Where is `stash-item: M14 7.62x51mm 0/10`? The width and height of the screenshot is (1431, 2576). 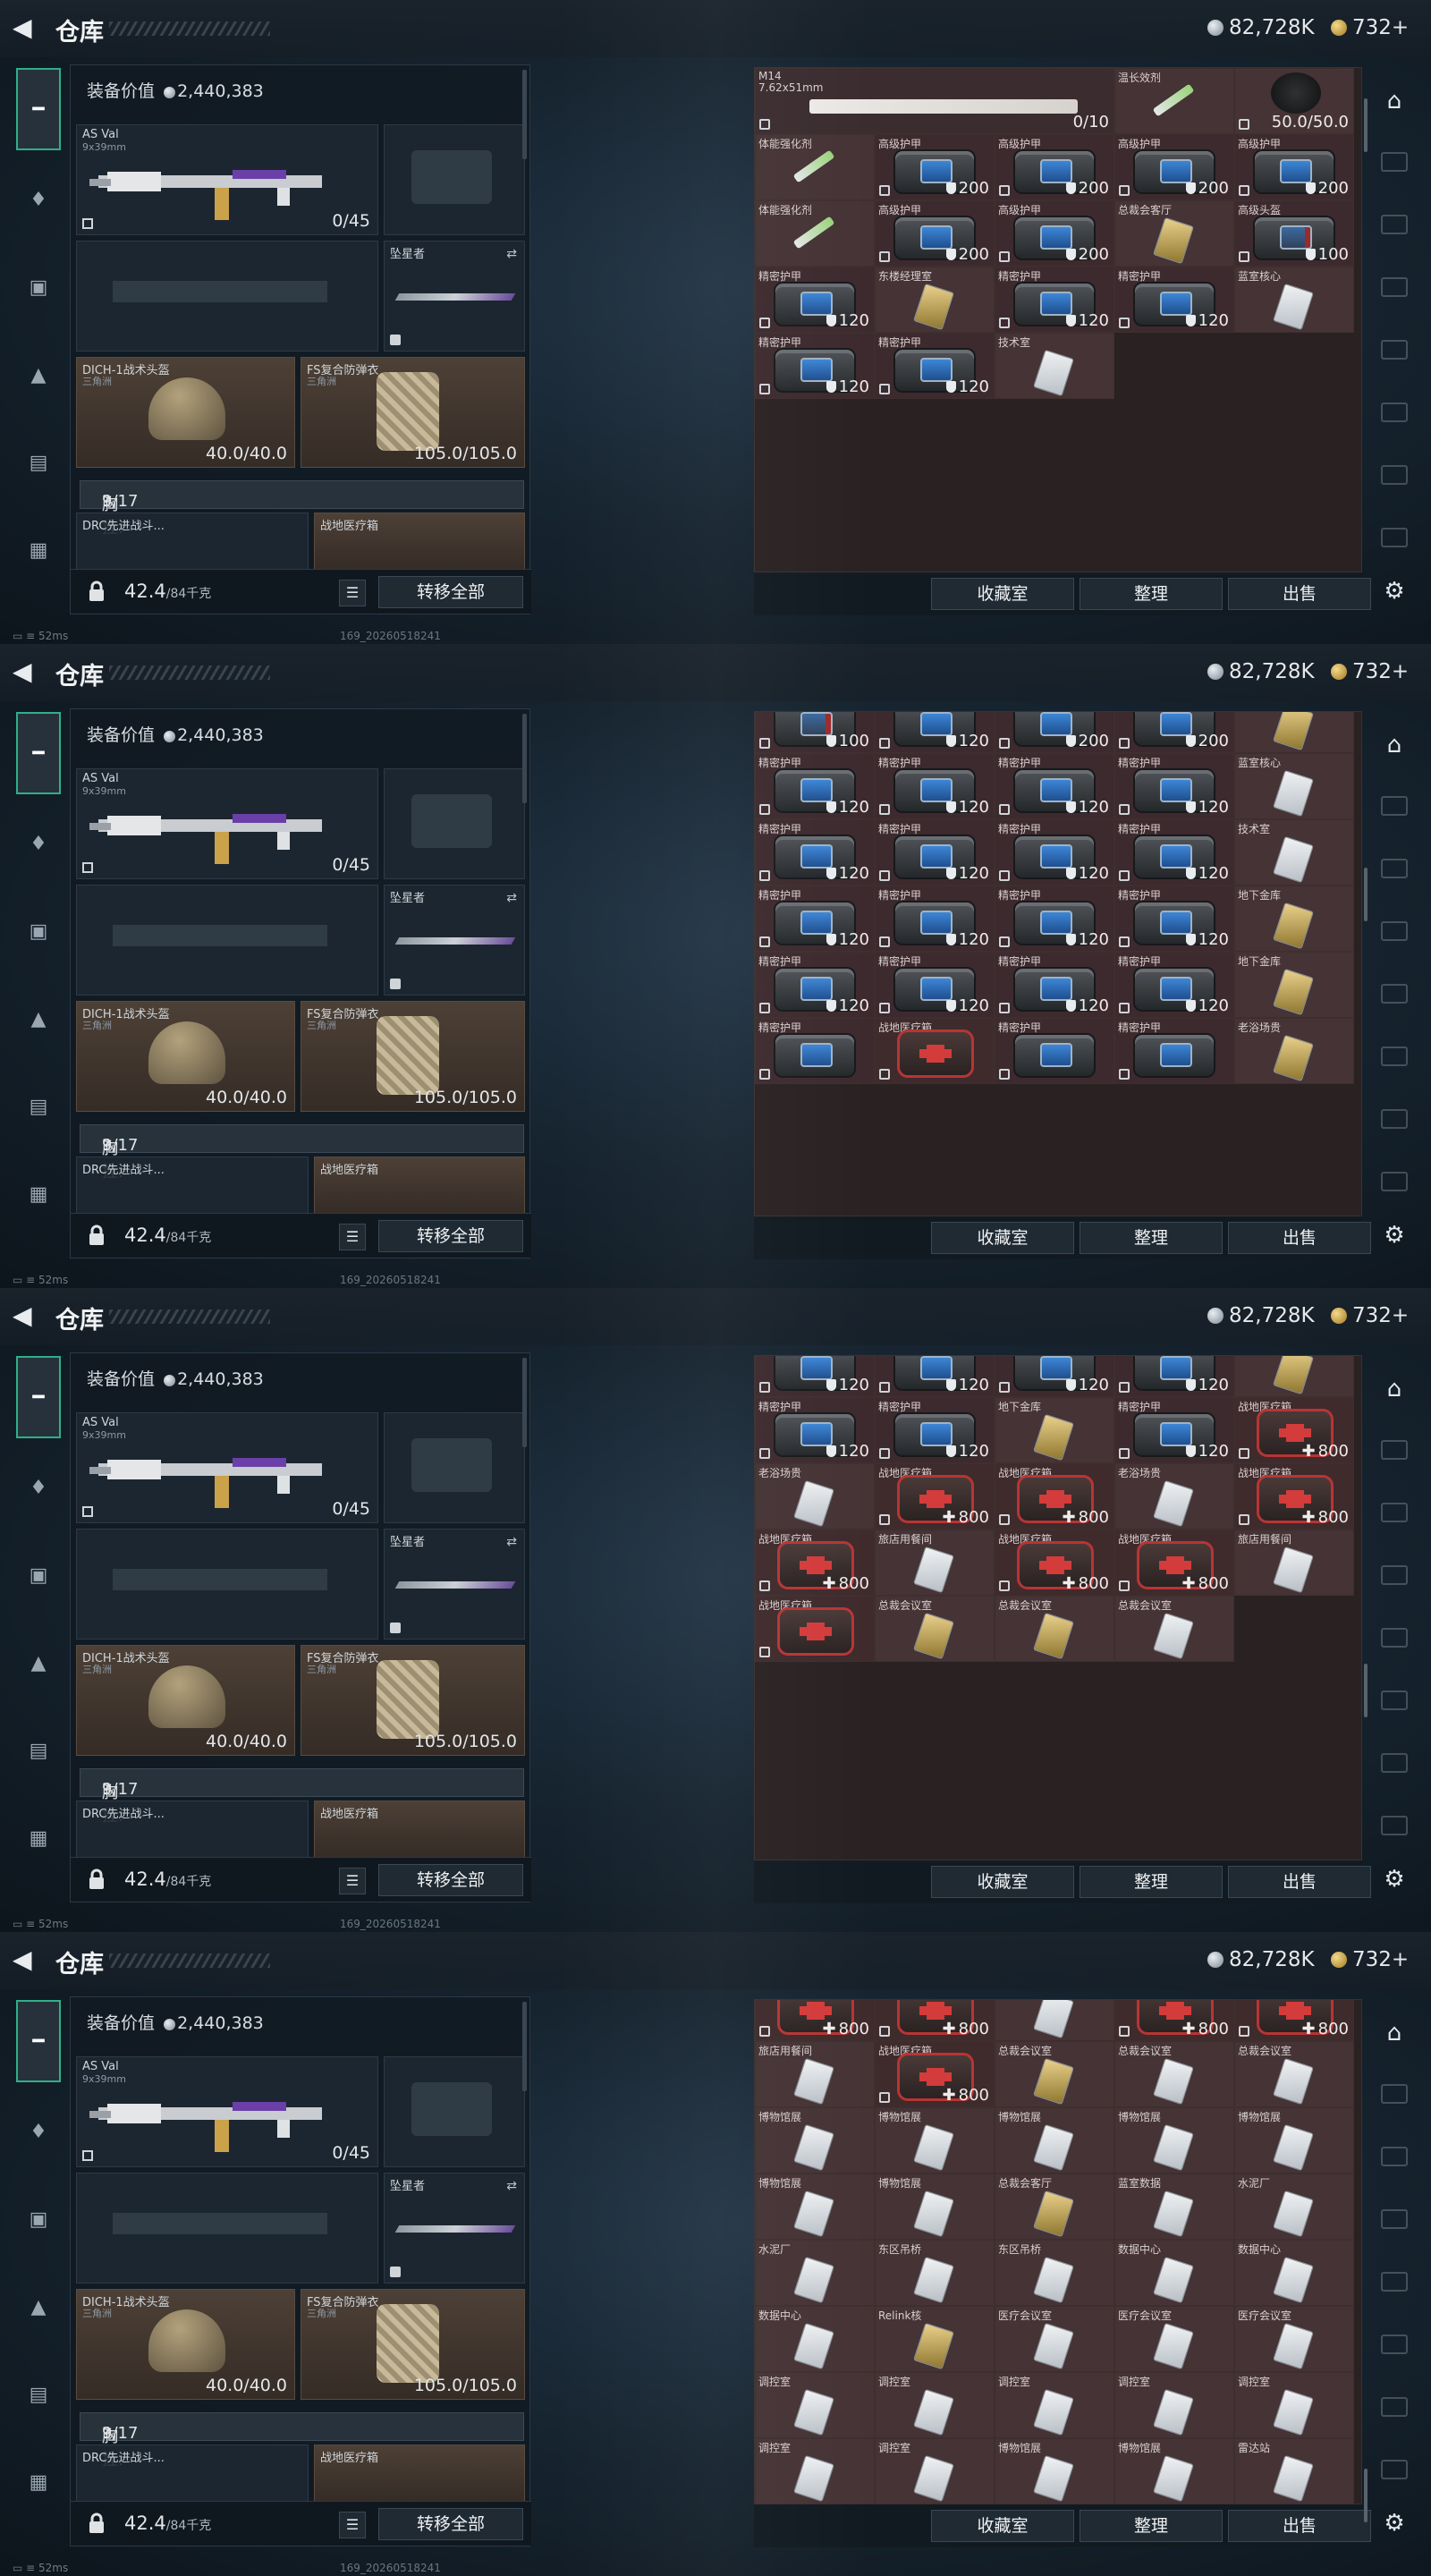
stash-item: M14 7.62x51mm 0/10 is located at coordinates (935, 101).